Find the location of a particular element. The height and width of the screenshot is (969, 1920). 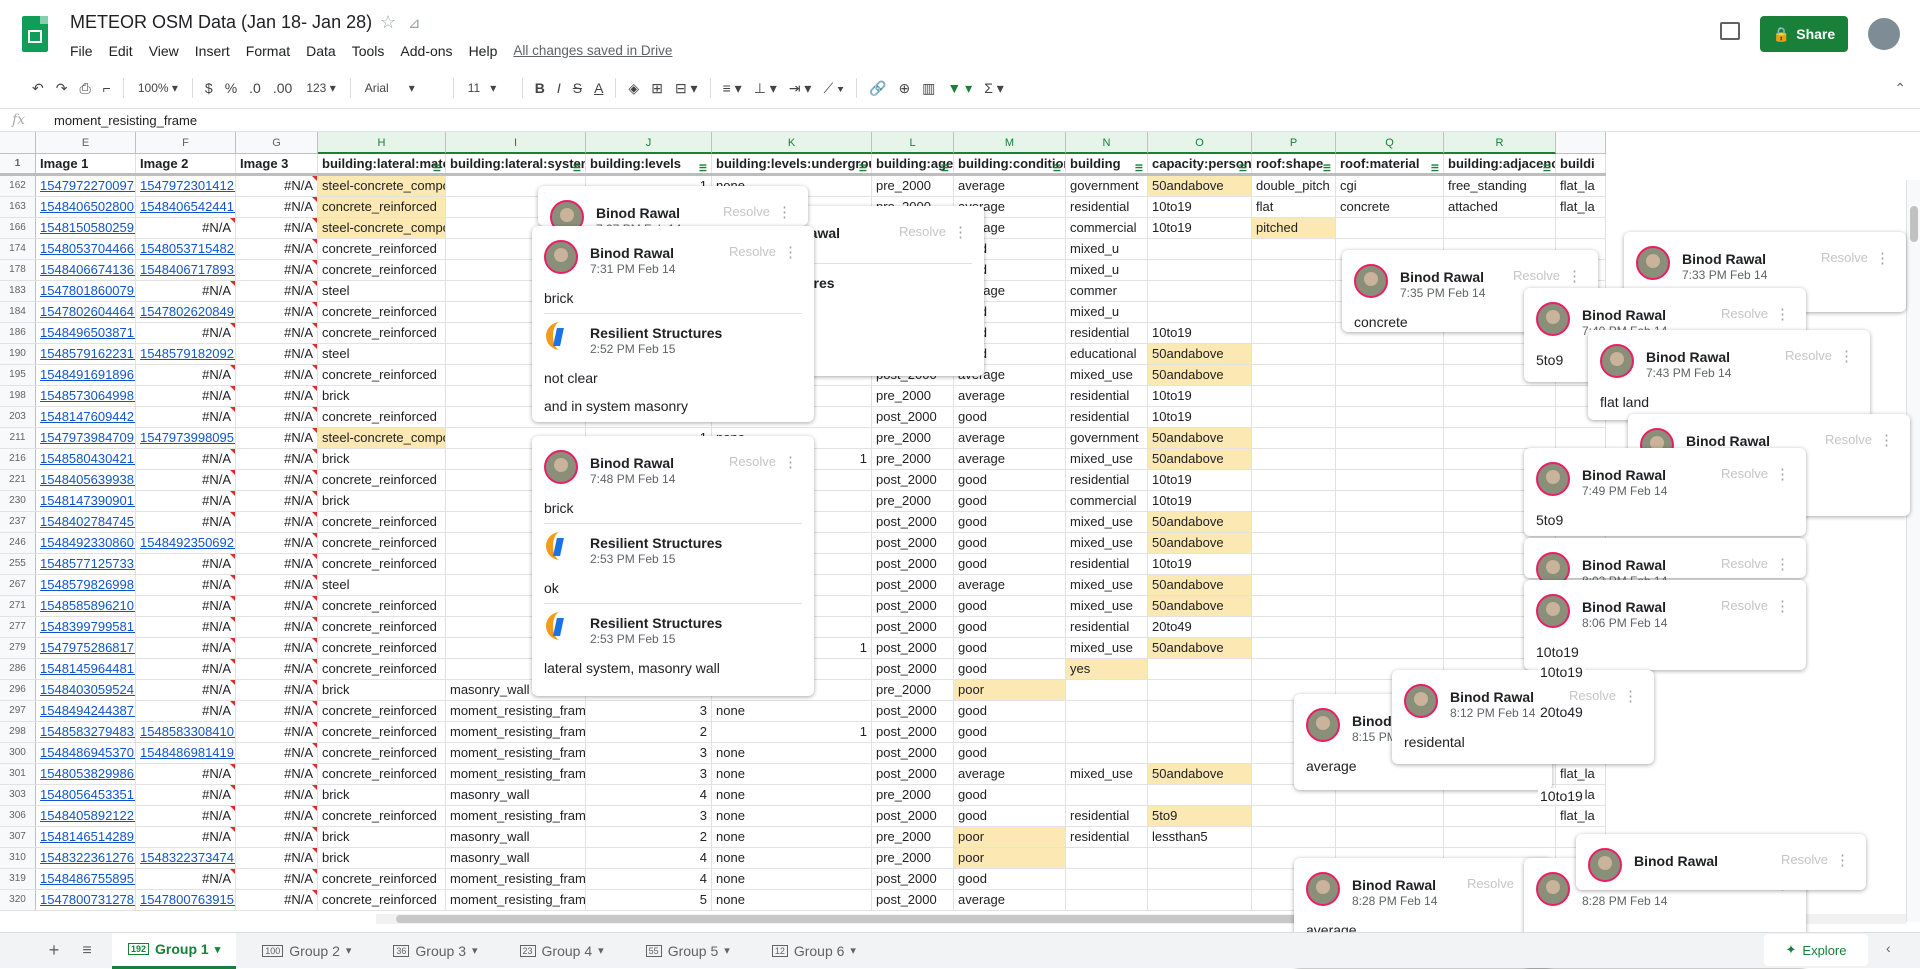

table-cell: 1548322361276. is located at coordinates (86, 858).